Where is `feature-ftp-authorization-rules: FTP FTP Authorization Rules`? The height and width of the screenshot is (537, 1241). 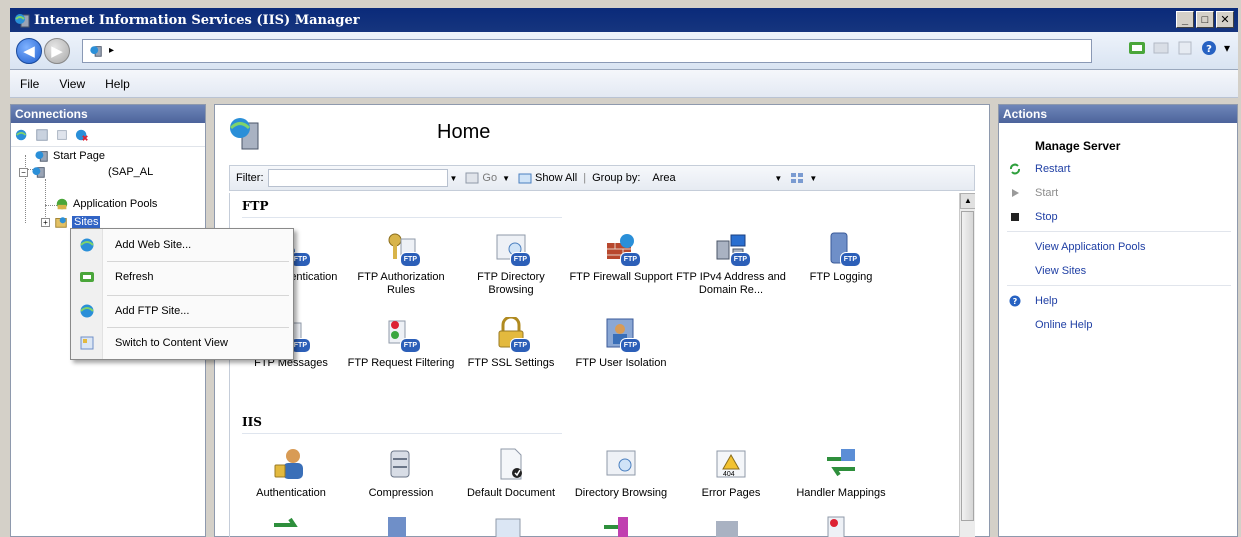
feature-ftp-authorization-rules: FTP FTP Authorization Rules is located at coordinates (401, 264).